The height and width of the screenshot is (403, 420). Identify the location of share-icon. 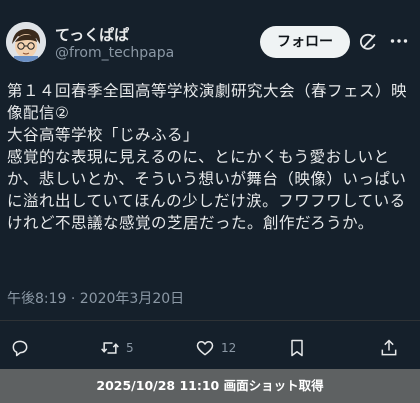
(389, 347).